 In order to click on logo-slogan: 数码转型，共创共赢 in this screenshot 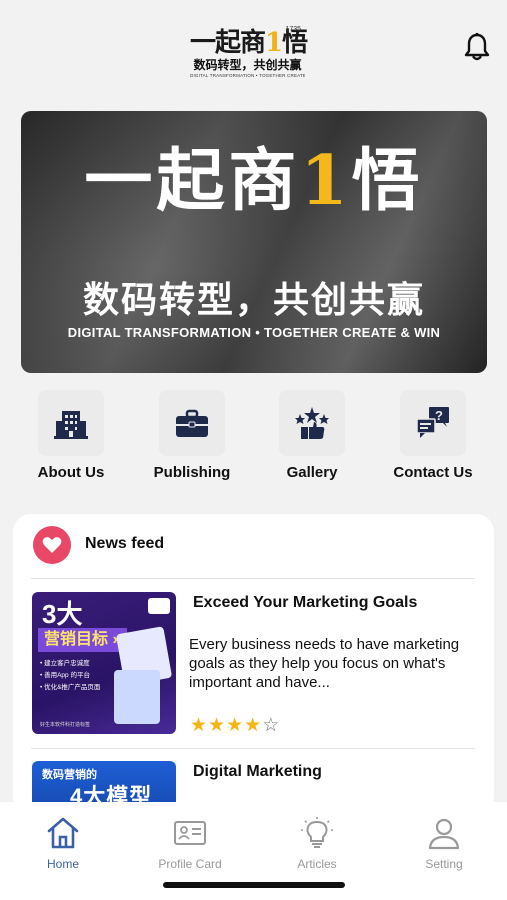, I will do `click(247, 65)`.